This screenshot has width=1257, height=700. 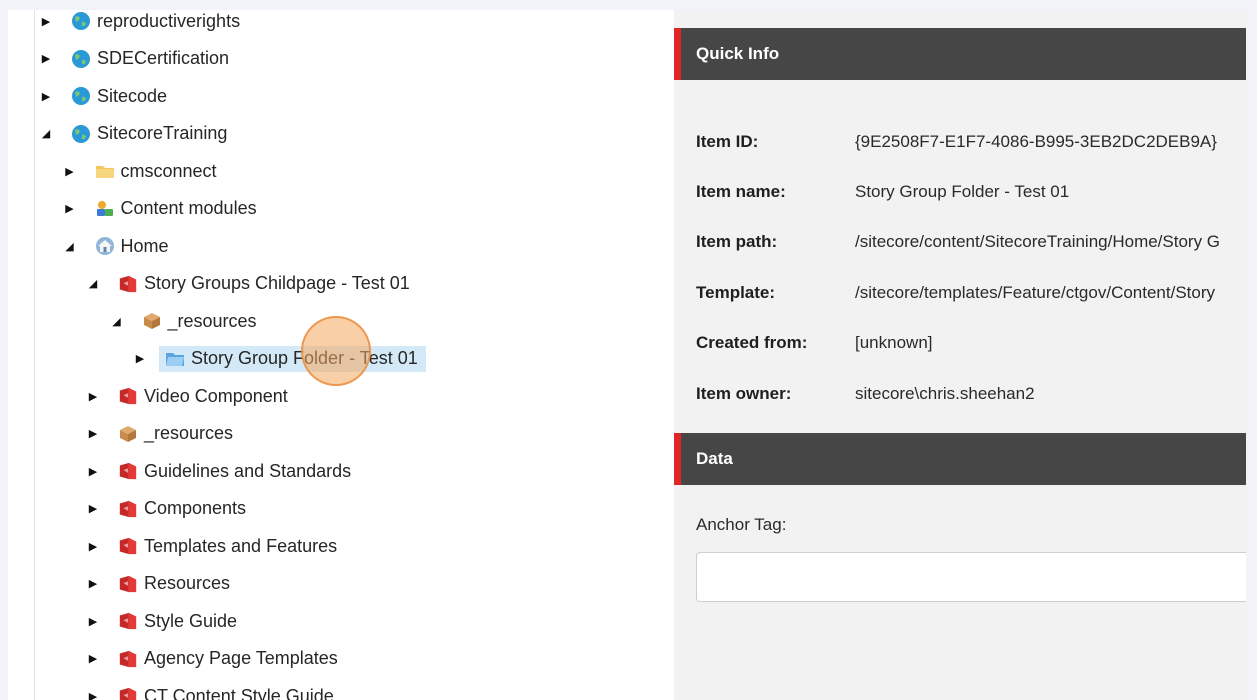 I want to click on tree-item: ◢ Story Groups Childpage - Test 01, so click(x=252, y=284).